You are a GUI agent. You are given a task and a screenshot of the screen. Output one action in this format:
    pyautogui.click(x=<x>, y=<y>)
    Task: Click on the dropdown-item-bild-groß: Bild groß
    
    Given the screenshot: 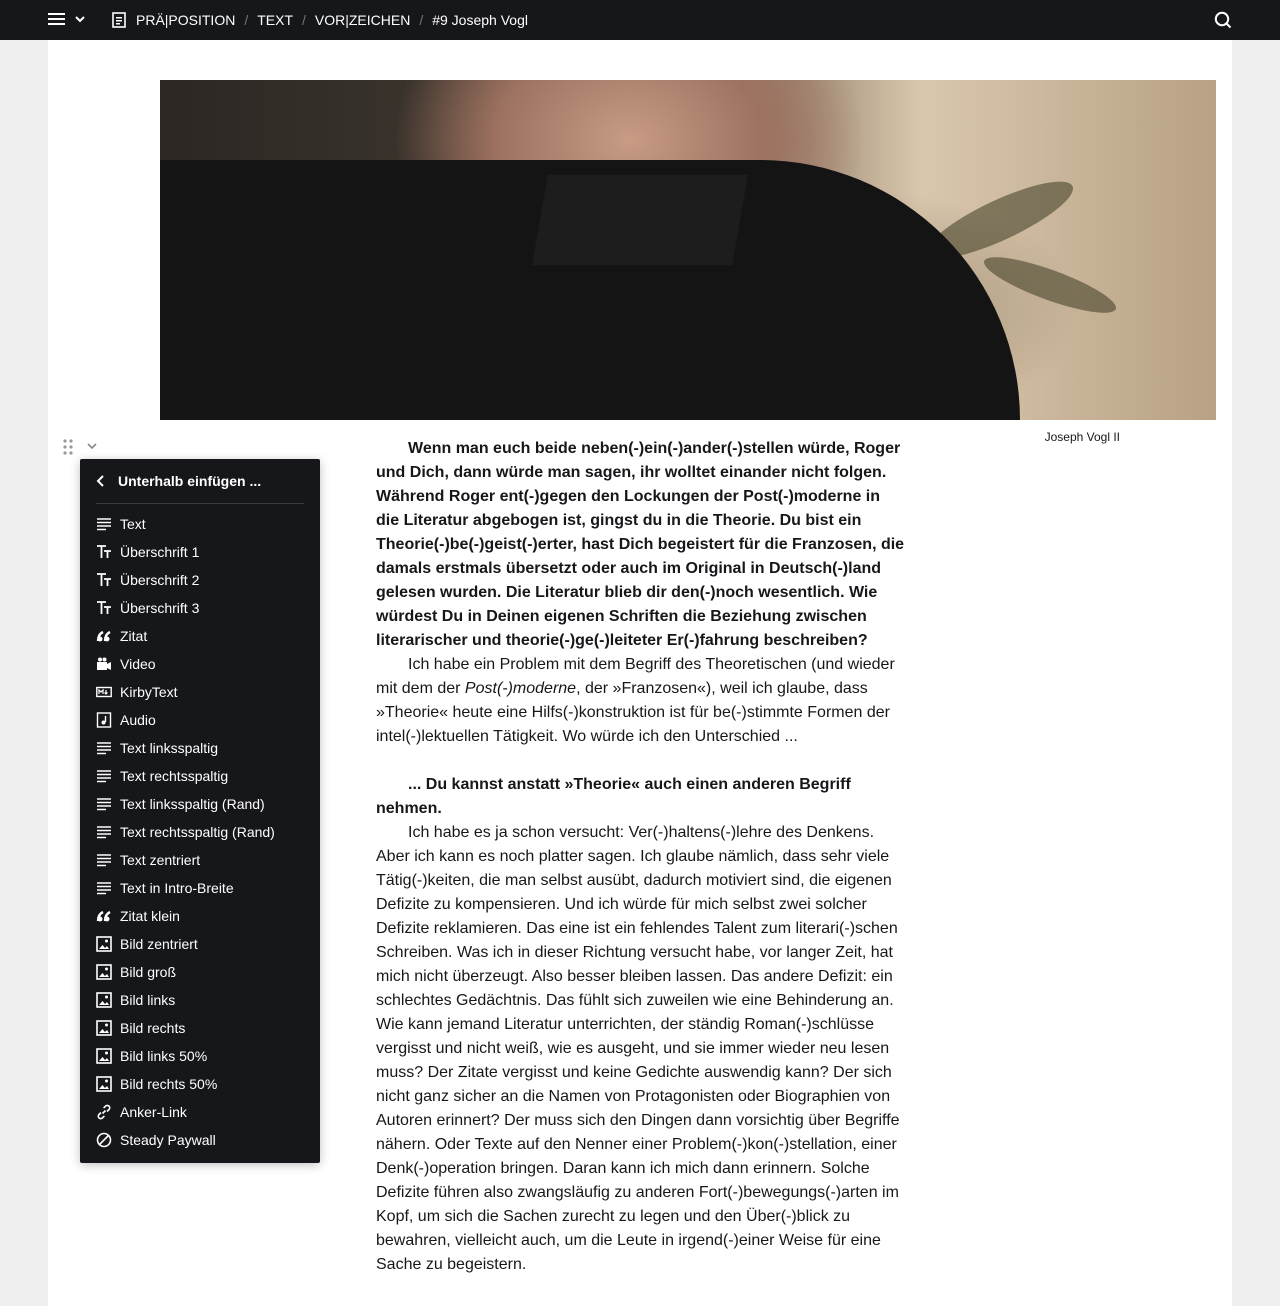 What is the action you would take?
    pyautogui.click(x=200, y=972)
    